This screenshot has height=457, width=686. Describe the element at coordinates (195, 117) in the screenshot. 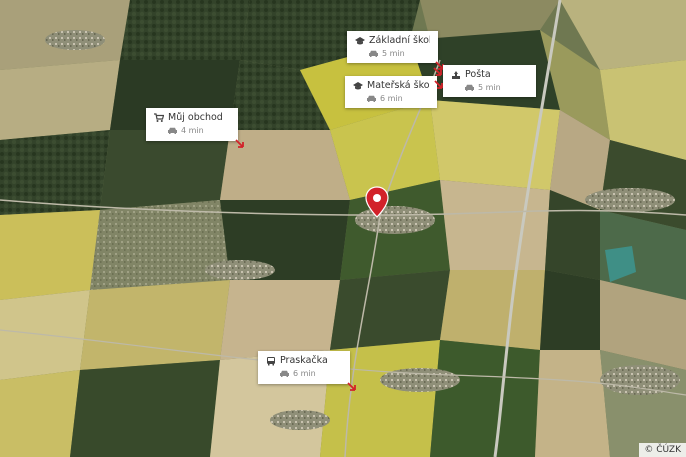

I see `poi-name: Můj obchod` at that location.